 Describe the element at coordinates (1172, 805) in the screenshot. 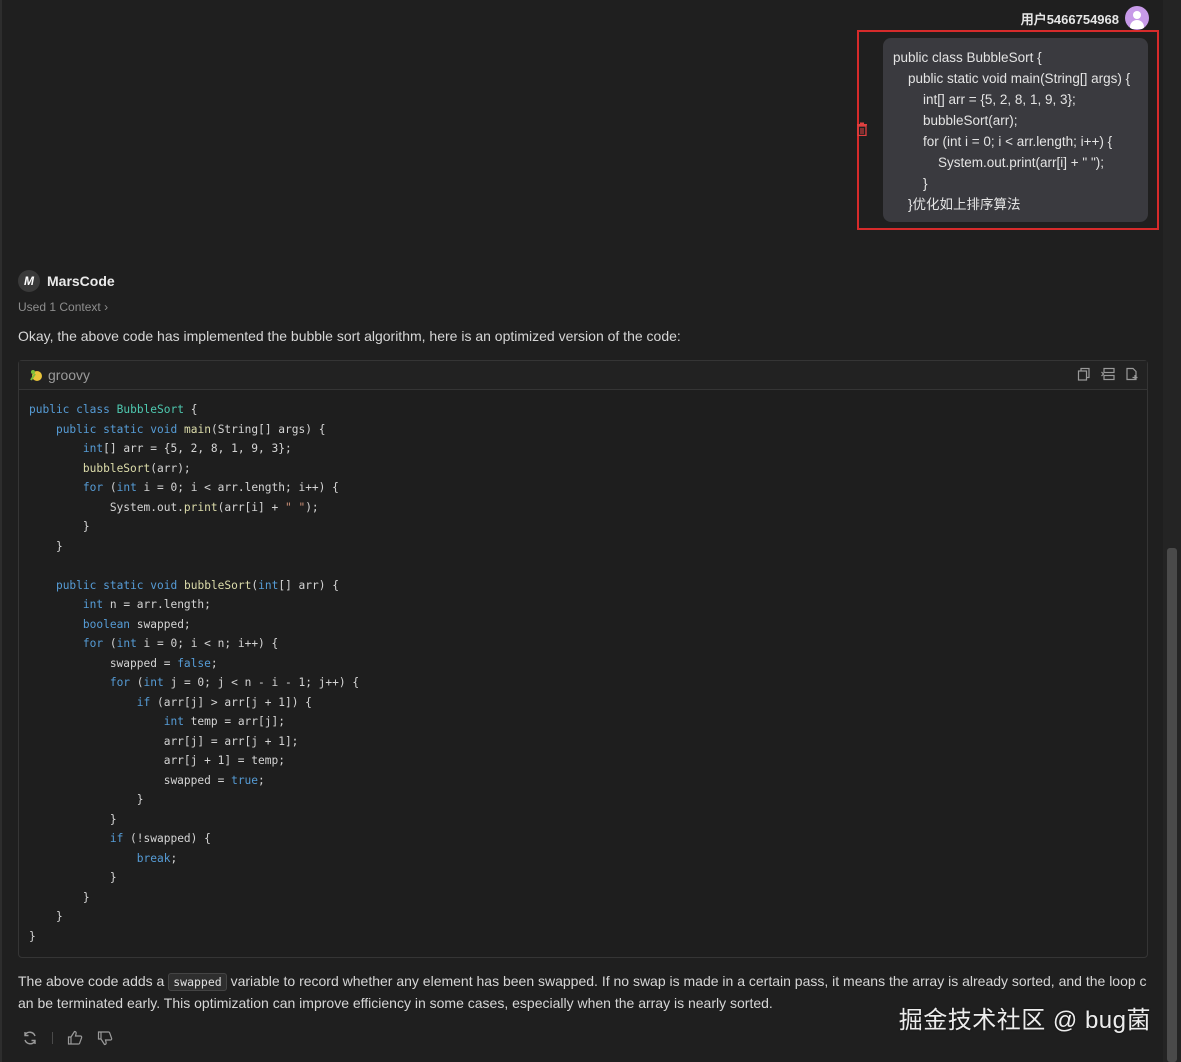

I see `scrollbar-thumb` at that location.